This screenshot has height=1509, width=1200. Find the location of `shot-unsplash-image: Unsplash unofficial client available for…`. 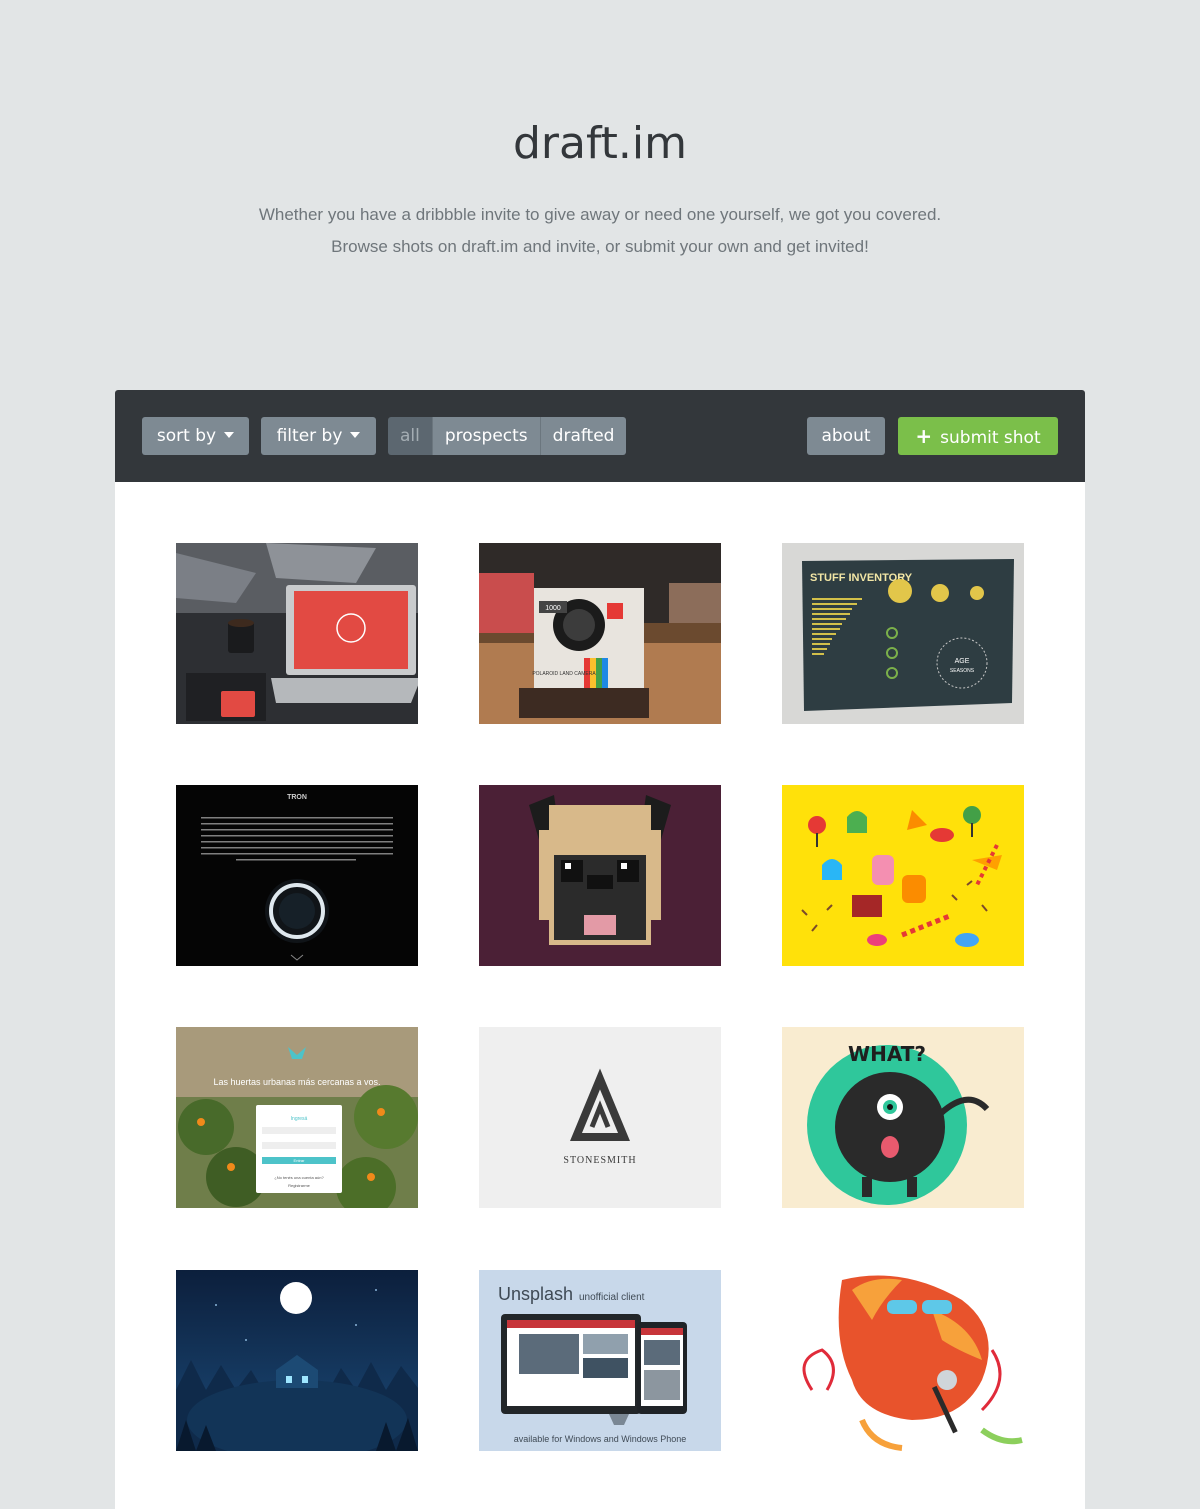

shot-unsplash-image: Unsplash unofficial client available for… is located at coordinates (600, 1360).